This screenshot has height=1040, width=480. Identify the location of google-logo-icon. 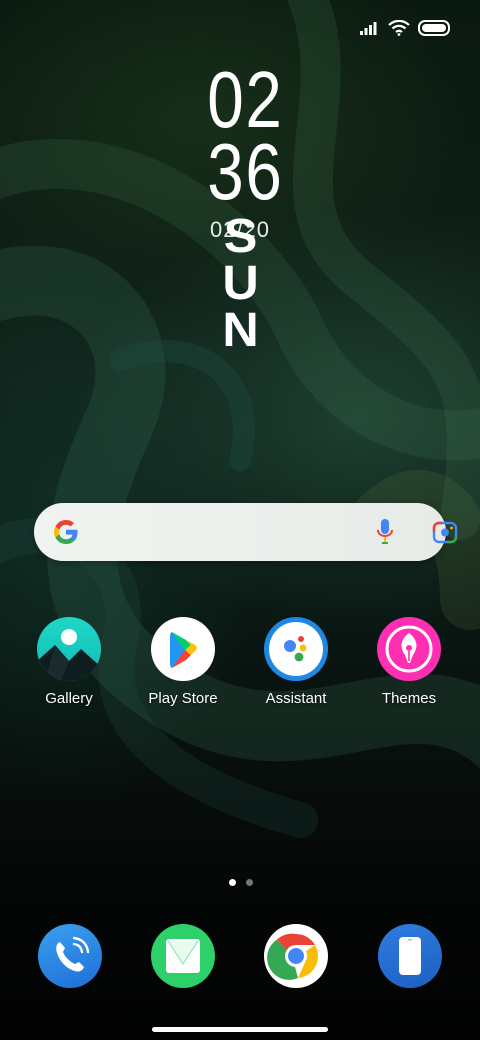
(66, 532).